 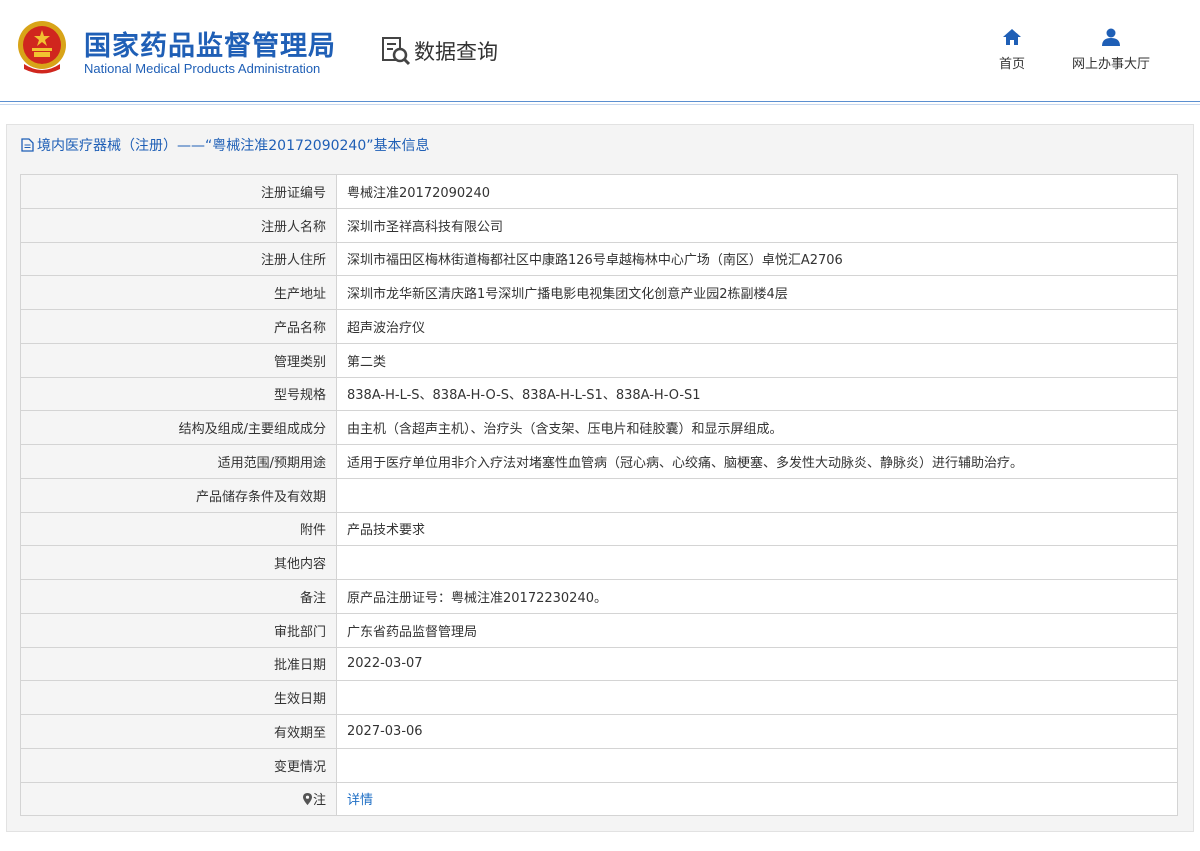 I want to click on row-key: 产品储存条件及有效期, so click(x=178, y=495).